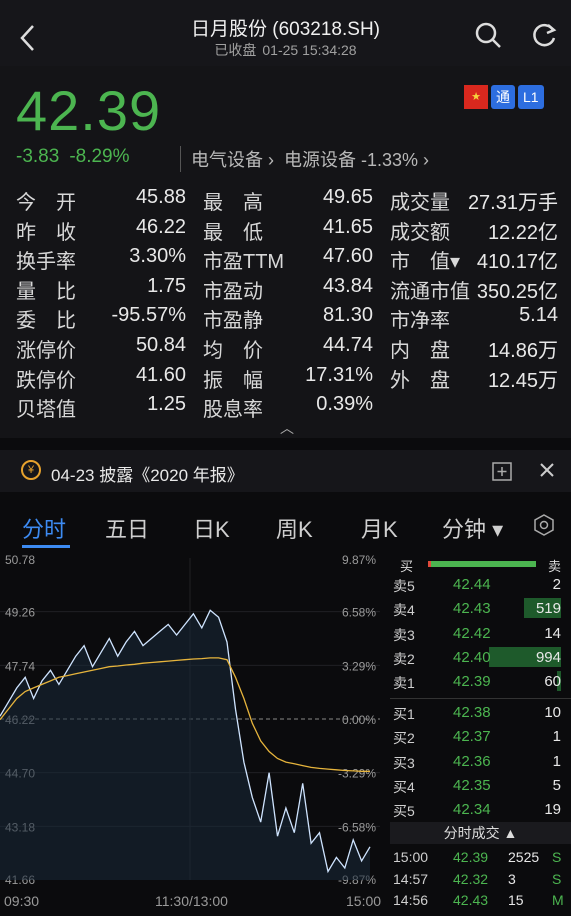 The height and width of the screenshot is (916, 571). I want to click on stat-0-0: 今 开 45.88, so click(101, 200).